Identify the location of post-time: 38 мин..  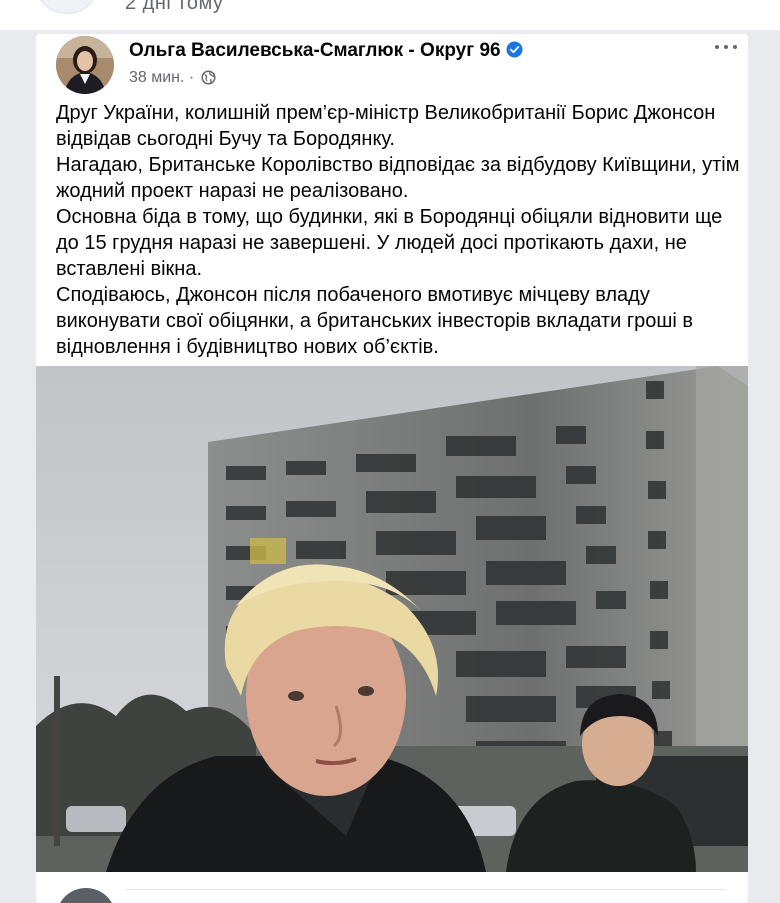
(156, 77).